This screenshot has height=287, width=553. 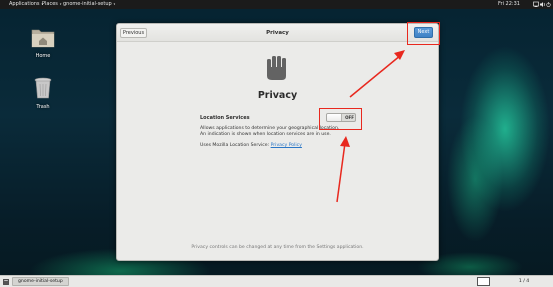 What do you see at coordinates (43, 107) in the screenshot?
I see `trash-icon-label: Trash` at bounding box center [43, 107].